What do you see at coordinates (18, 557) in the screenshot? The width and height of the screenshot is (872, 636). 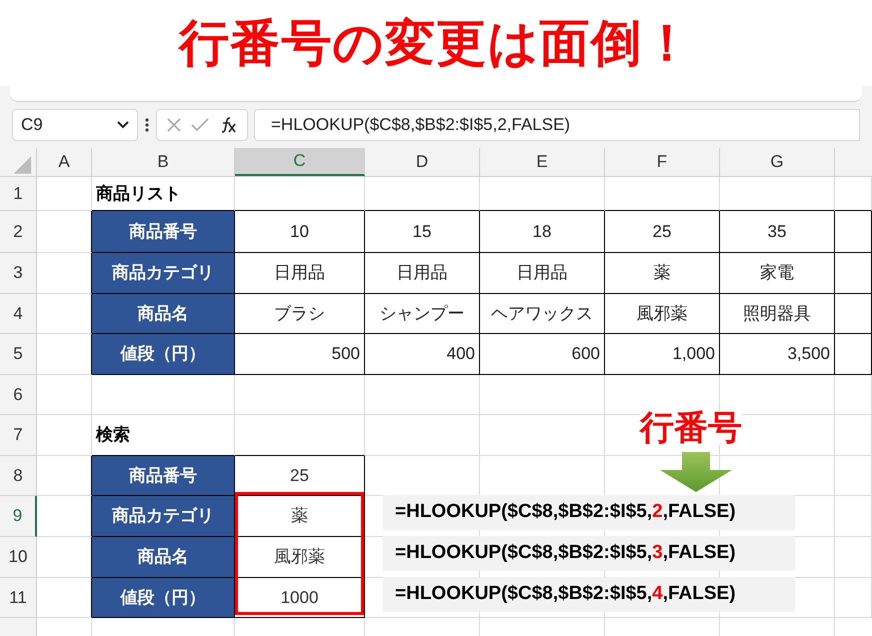 I see `row-header: 10` at bounding box center [18, 557].